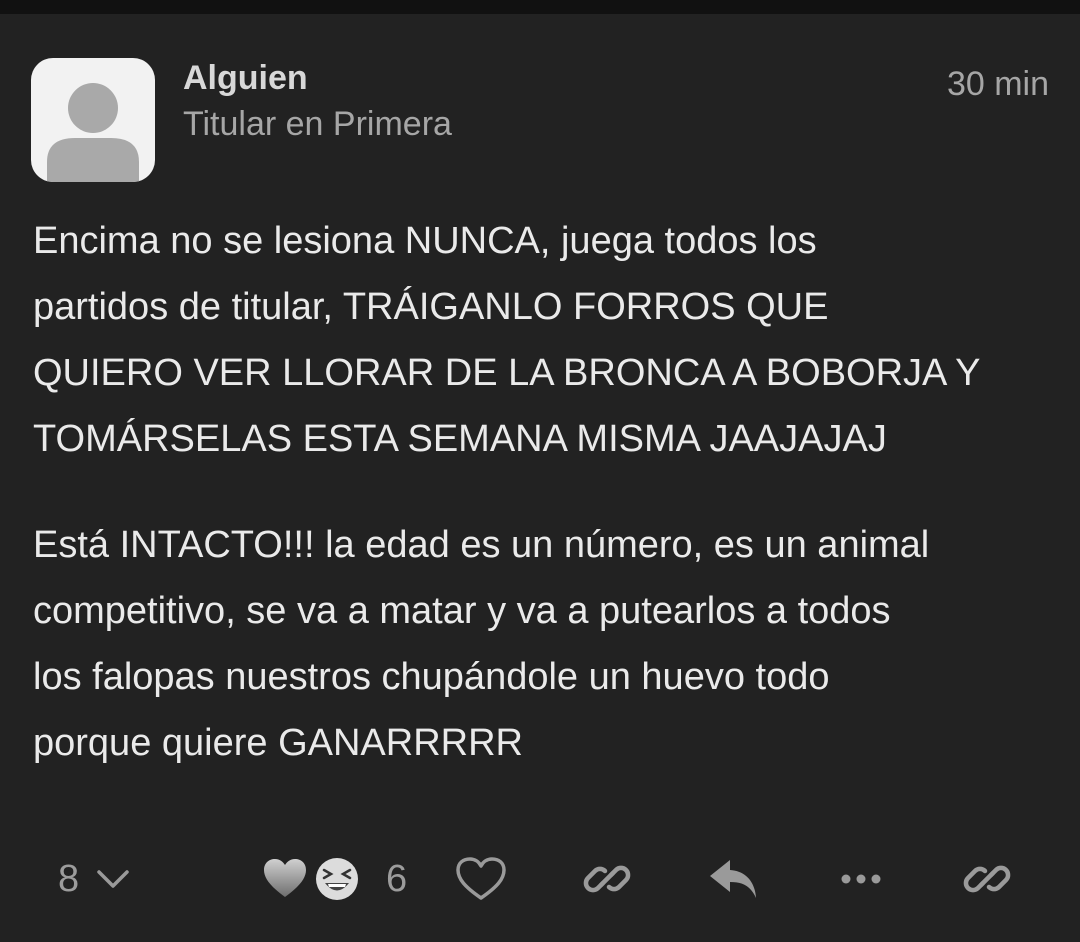 The width and height of the screenshot is (1080, 942). I want to click on share-link-button, so click(987, 879).